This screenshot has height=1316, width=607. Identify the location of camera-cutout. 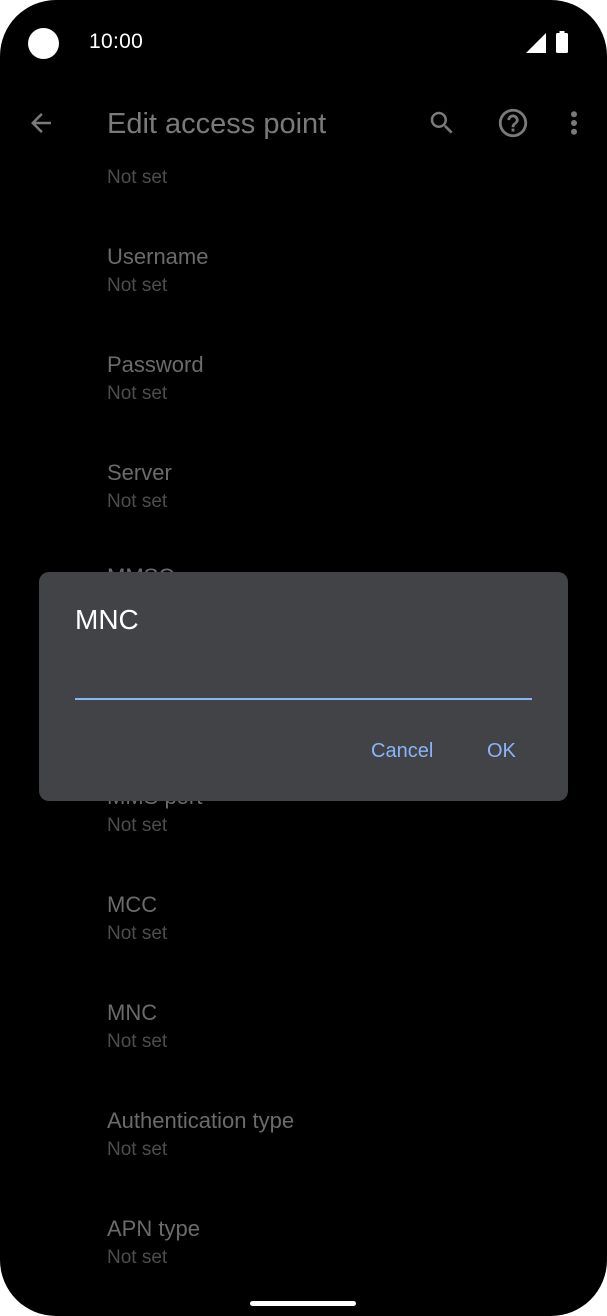
(43, 43).